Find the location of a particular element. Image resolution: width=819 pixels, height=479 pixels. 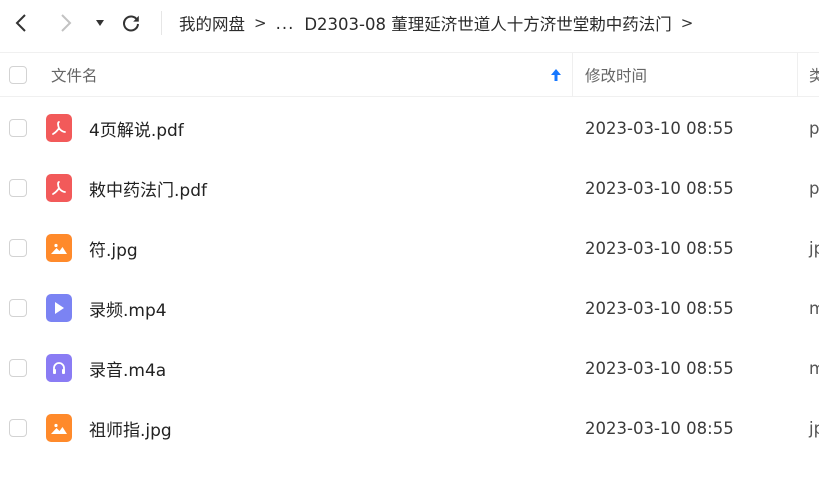

table-header: 文件名 修改时间 类 is located at coordinates (409, 74).